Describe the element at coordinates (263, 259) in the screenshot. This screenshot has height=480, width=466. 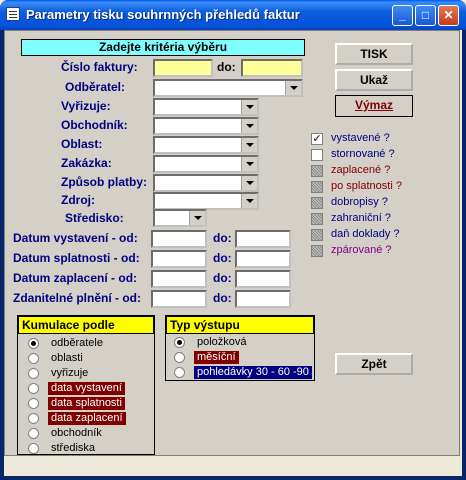
I see `due-date-to-input` at that location.